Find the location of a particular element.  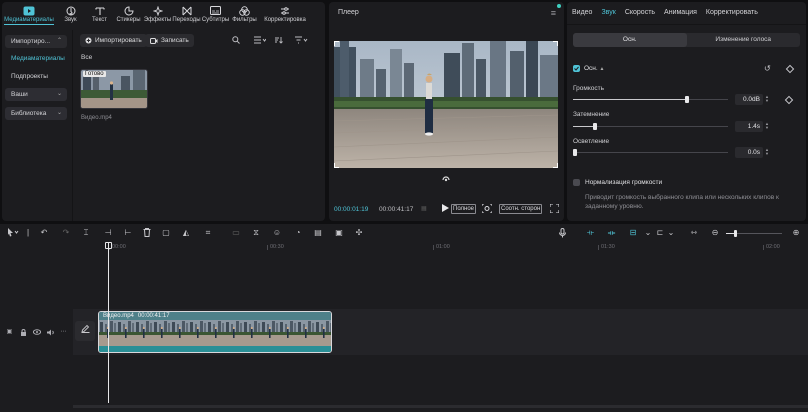

view-mode-icon is located at coordinates (260, 41).